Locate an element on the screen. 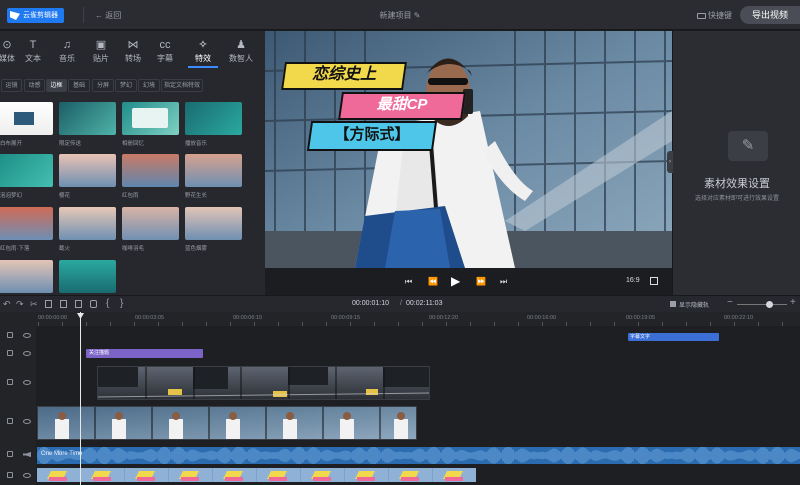 The image size is (800, 485). zoom-out-icon: − is located at coordinates (730, 302).